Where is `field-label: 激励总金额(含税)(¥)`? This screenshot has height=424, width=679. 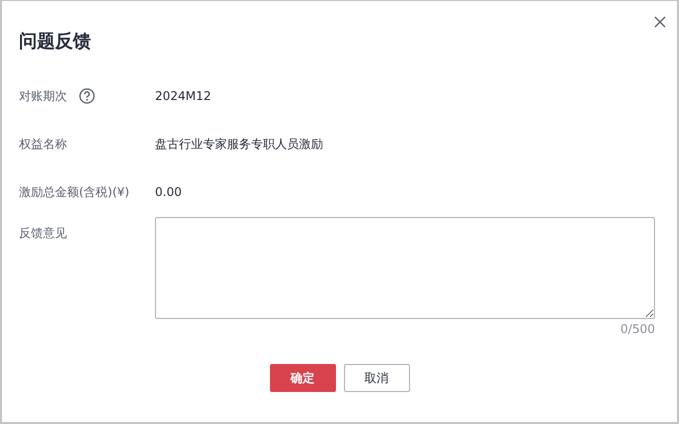 field-label: 激励总金额(含税)(¥) is located at coordinates (74, 192).